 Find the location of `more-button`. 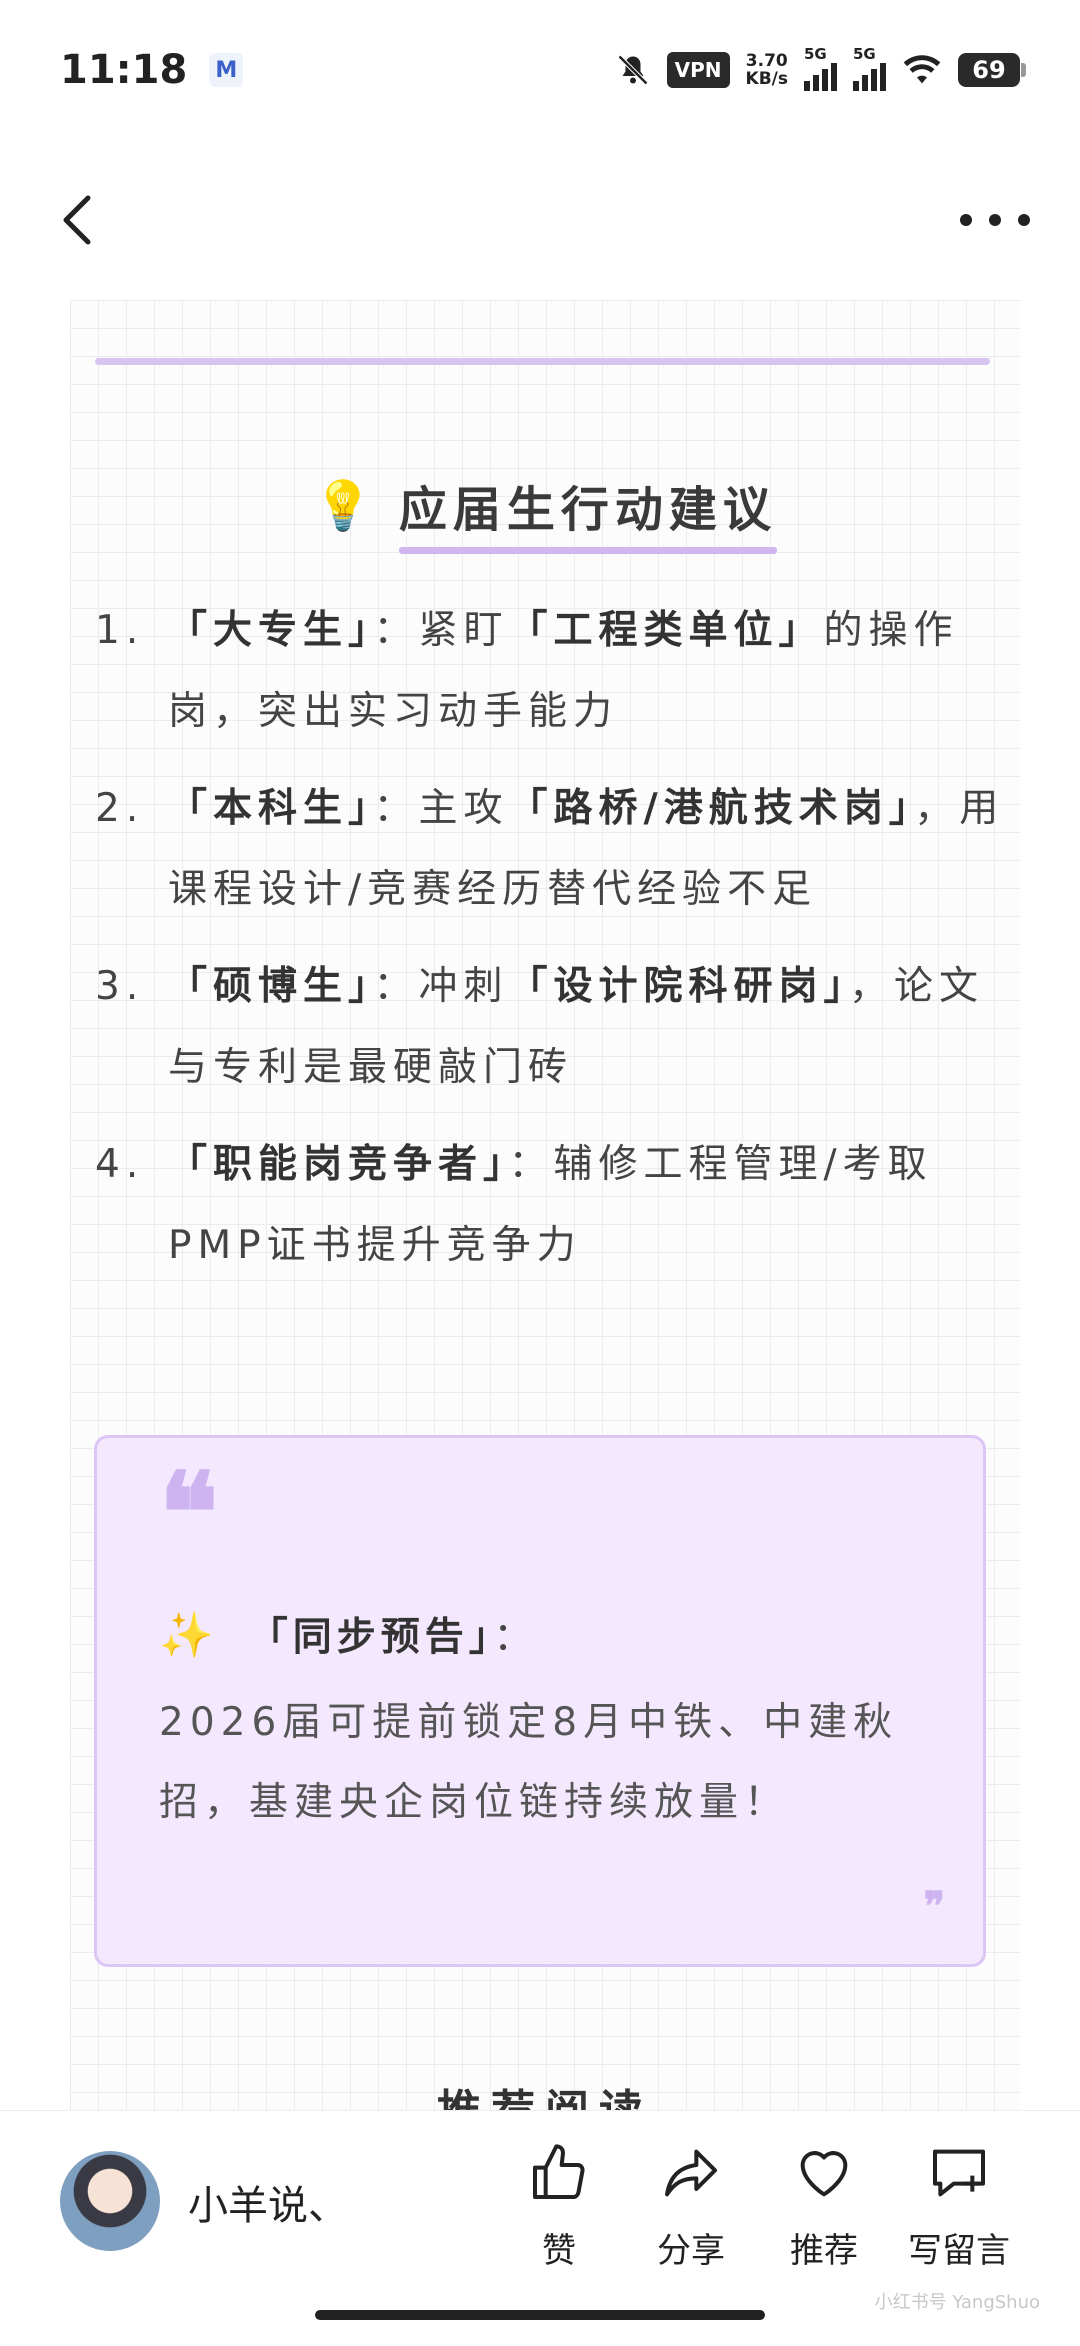

more-button is located at coordinates (995, 220).